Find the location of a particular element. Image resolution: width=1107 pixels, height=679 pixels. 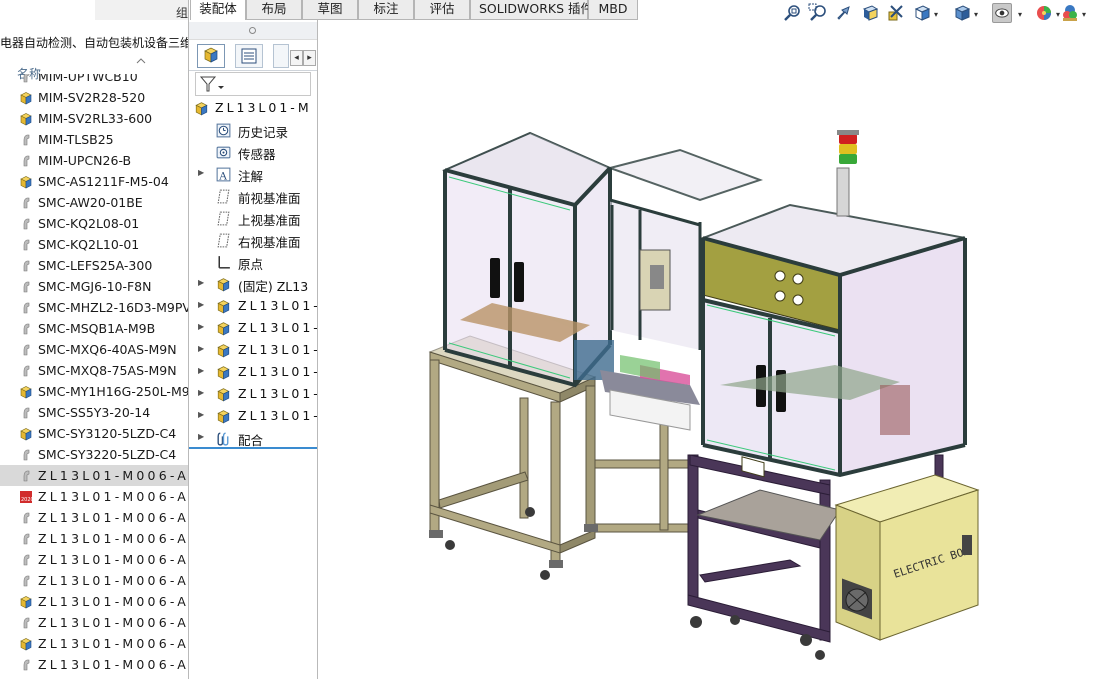

left-enclosure is located at coordinates (527, 259).